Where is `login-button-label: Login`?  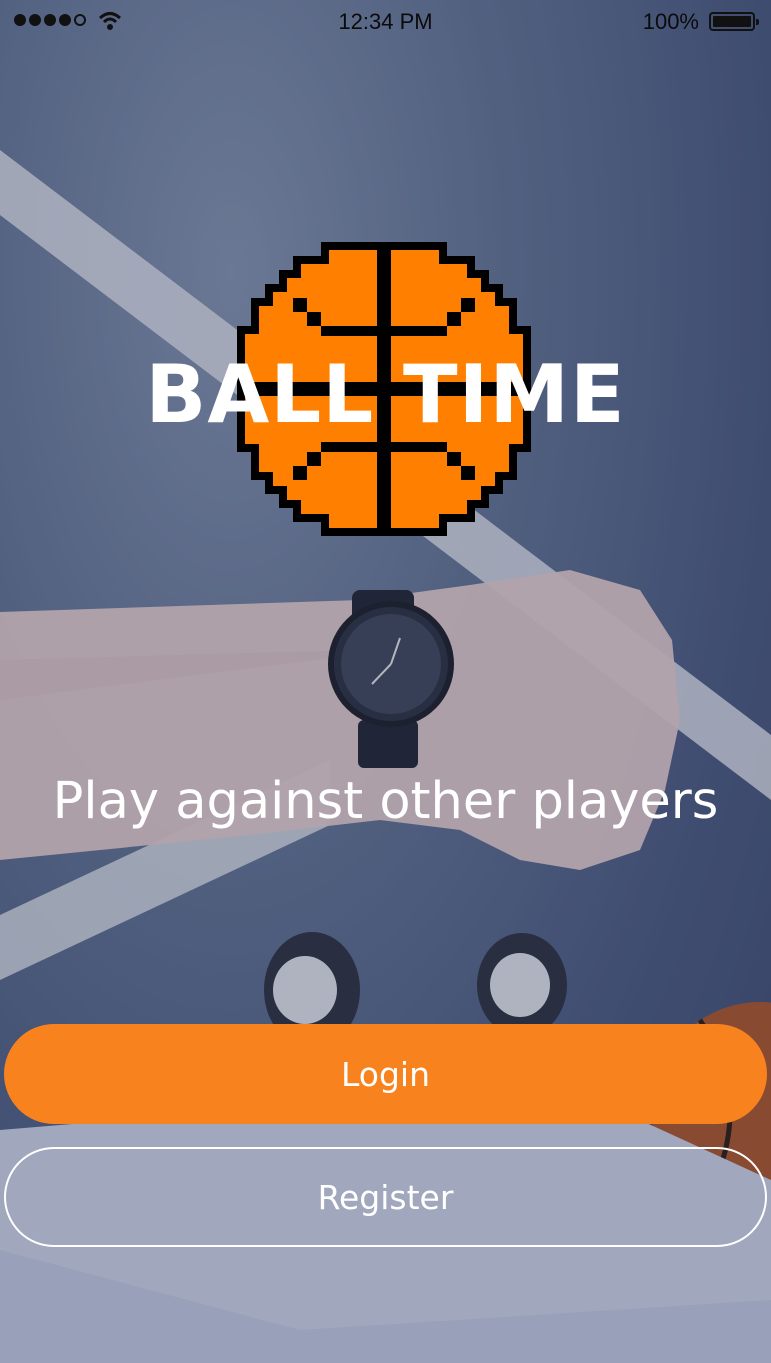
login-button-label: Login is located at coordinates (385, 1074).